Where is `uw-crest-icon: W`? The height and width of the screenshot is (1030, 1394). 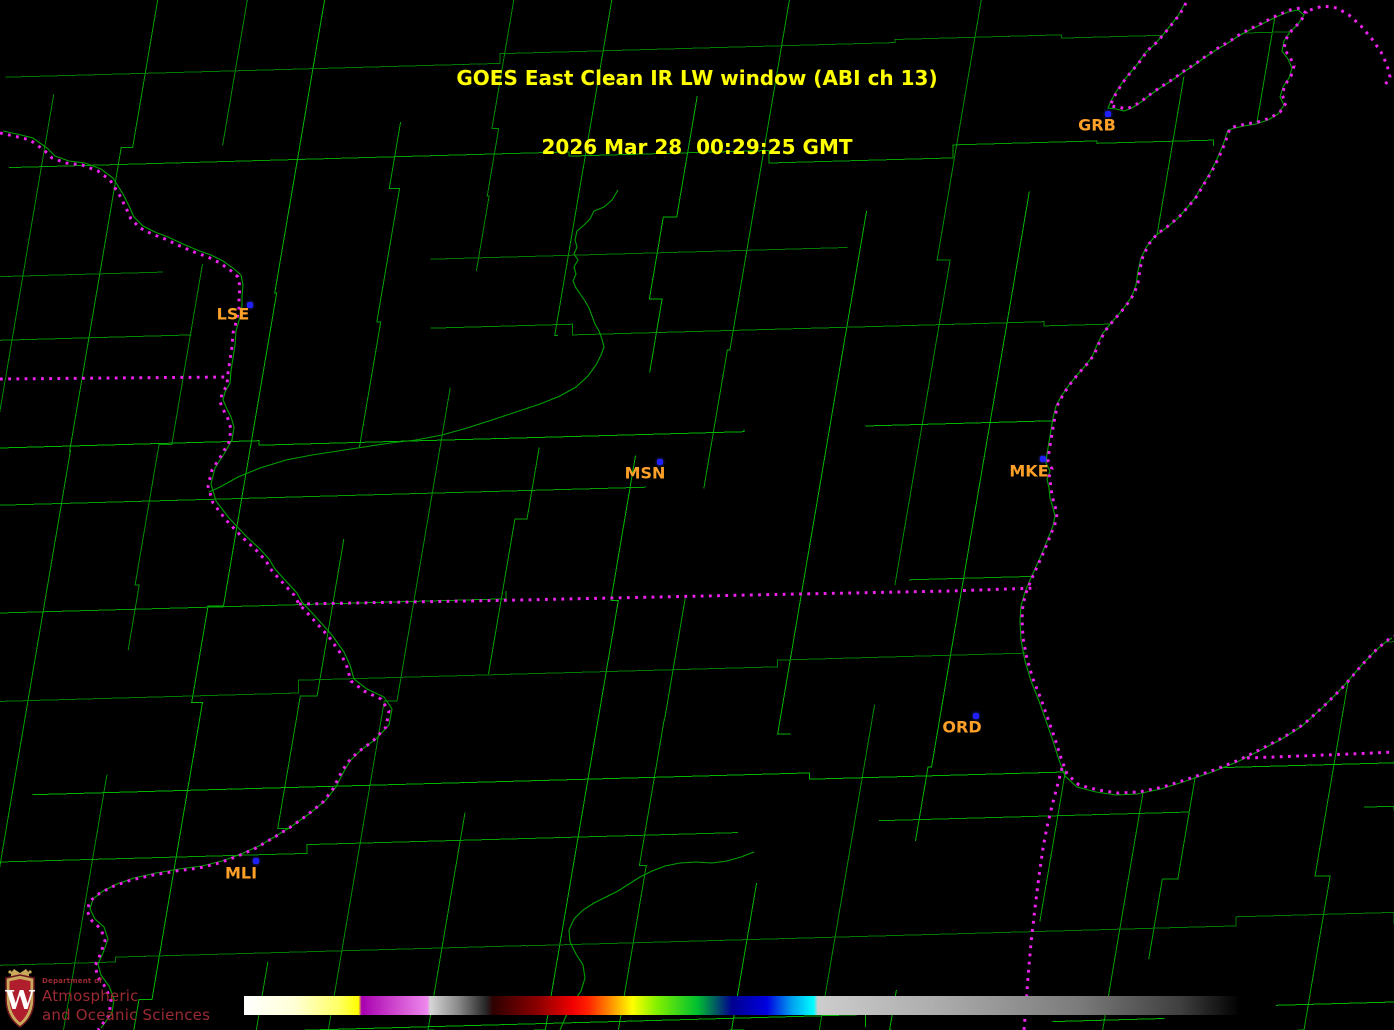
uw-crest-icon: W is located at coordinates (19, 998).